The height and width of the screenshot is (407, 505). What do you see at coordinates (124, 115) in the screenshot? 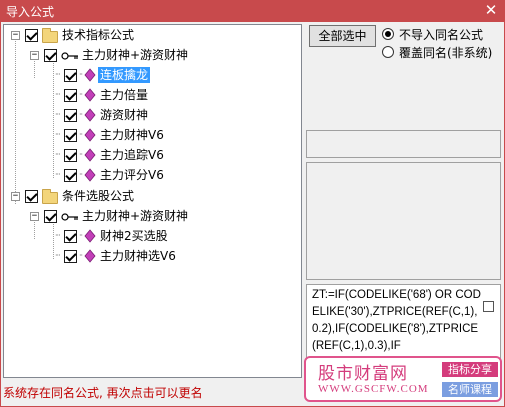
I see `tree-item-label: 游资财神` at bounding box center [124, 115].